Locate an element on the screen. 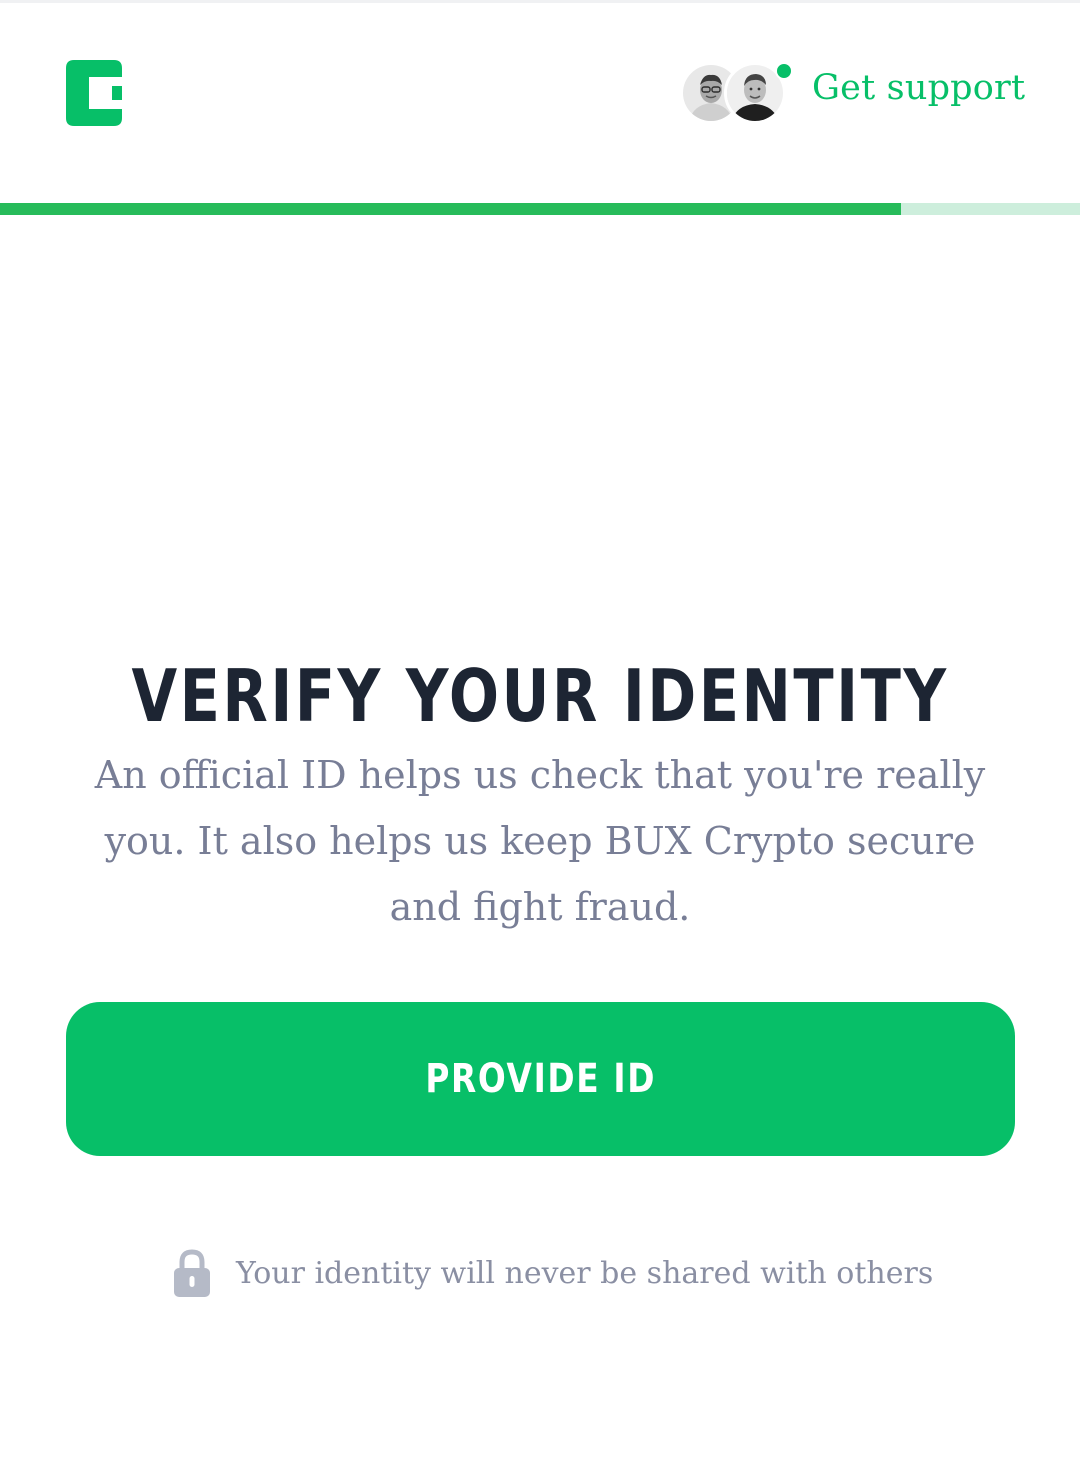  header: Get support is located at coordinates (540, 100).